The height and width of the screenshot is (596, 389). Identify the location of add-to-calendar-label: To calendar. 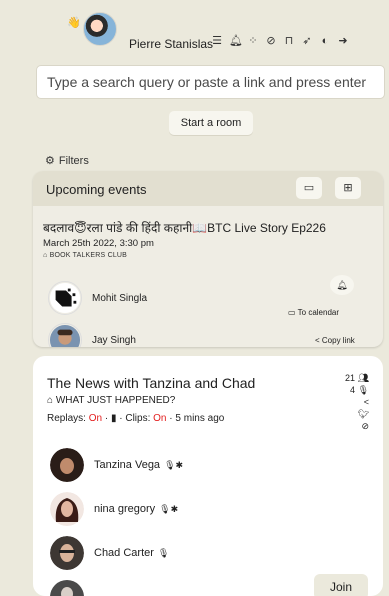
(318, 312).